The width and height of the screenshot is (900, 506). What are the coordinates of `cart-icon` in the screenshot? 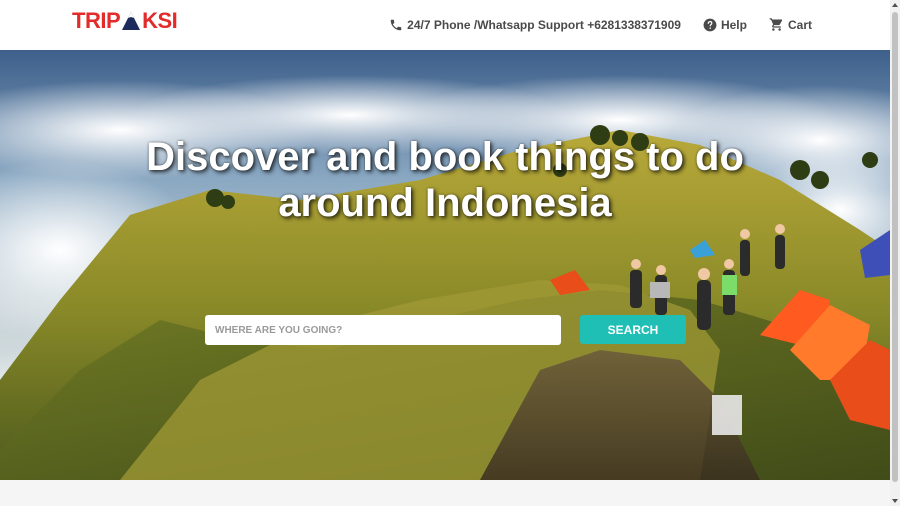 It's located at (776, 24).